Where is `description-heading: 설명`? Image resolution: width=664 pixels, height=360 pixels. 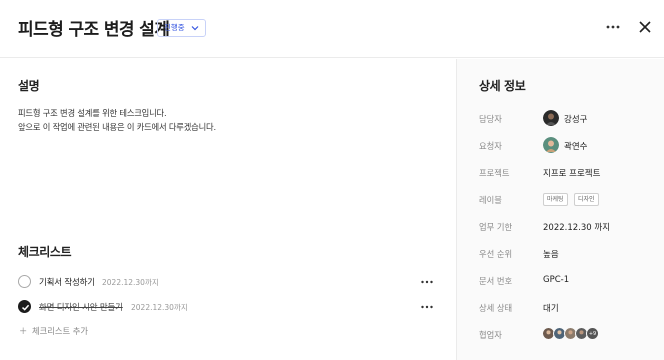 description-heading: 설명 is located at coordinates (29, 86).